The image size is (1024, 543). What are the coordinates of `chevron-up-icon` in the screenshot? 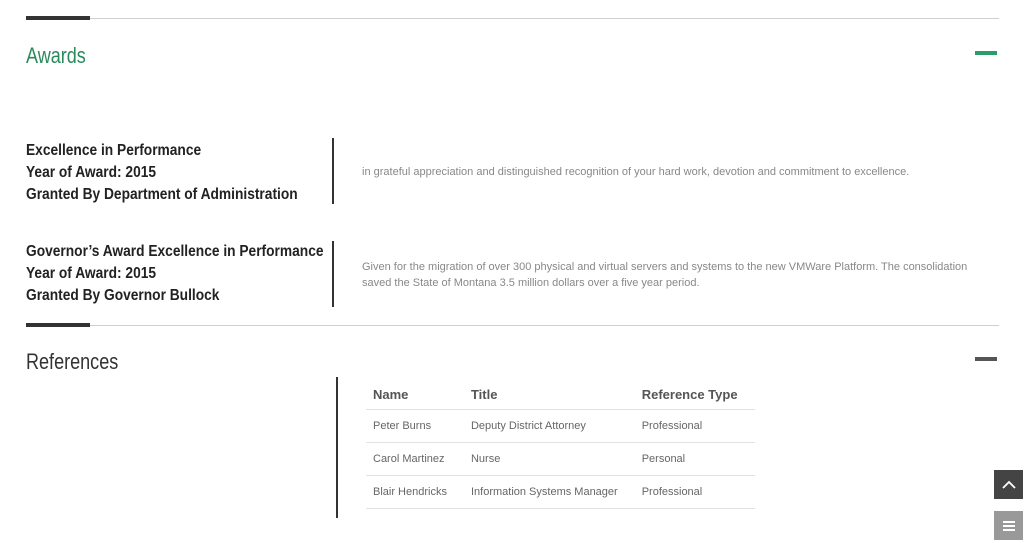 It's located at (1008, 484).